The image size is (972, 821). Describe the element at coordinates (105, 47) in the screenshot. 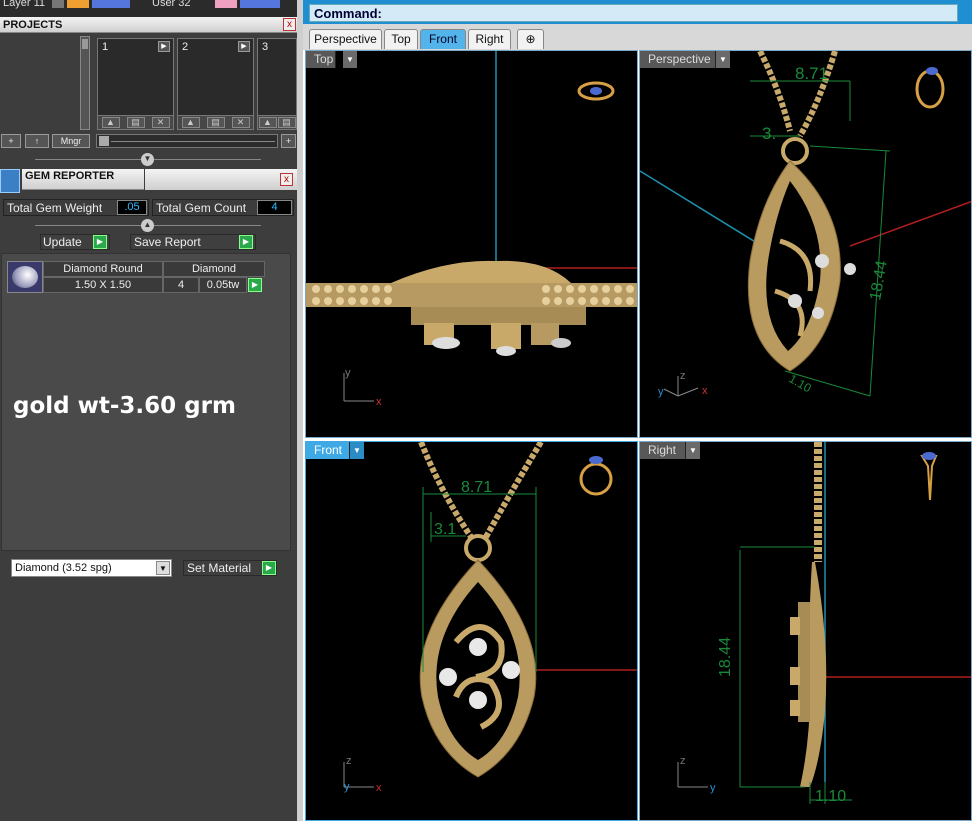

I see `slot-number: 1` at that location.